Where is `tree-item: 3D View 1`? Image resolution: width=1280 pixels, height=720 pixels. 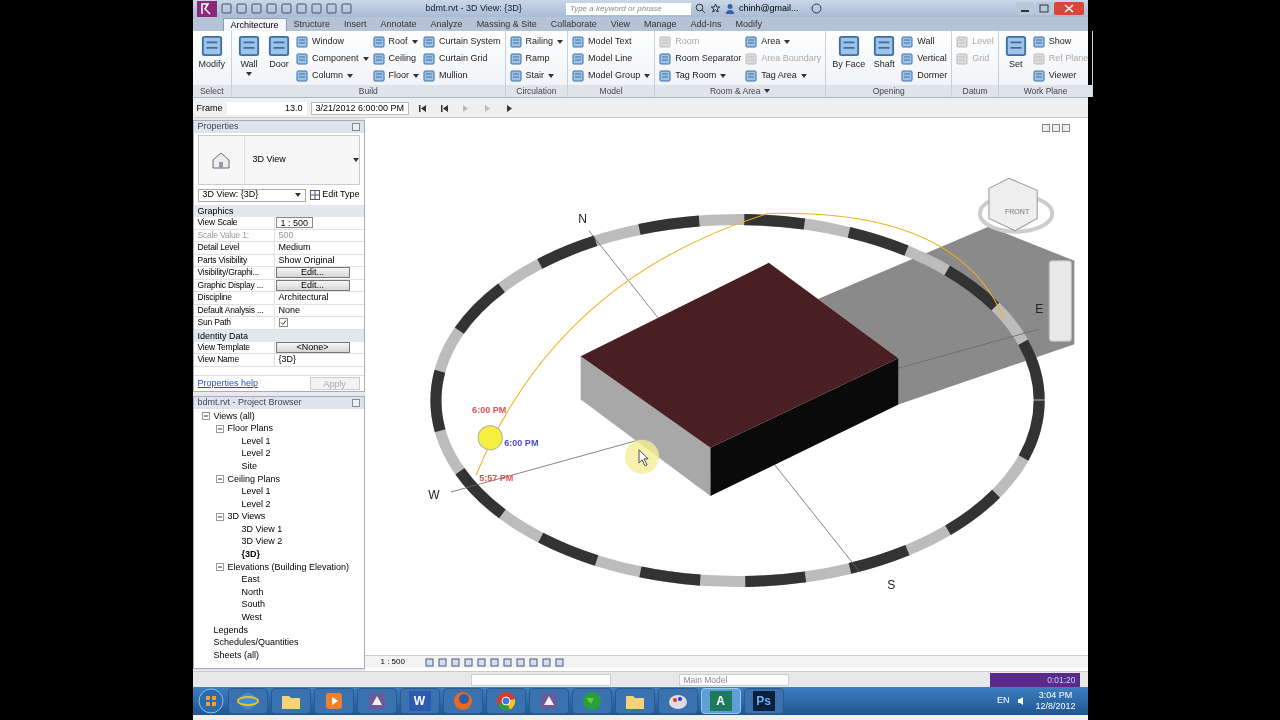
tree-item: 3D View 1 is located at coordinates (262, 529).